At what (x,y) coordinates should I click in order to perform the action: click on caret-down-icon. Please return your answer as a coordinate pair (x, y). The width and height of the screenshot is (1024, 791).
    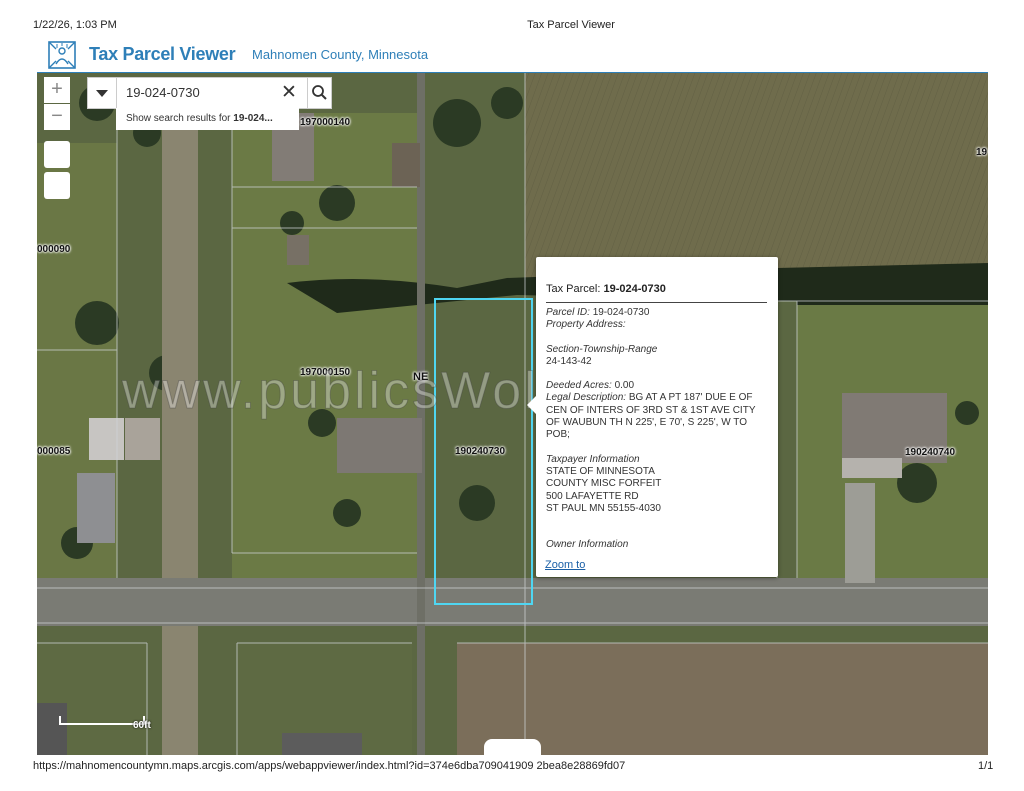
    Looking at the image, I should click on (102, 93).